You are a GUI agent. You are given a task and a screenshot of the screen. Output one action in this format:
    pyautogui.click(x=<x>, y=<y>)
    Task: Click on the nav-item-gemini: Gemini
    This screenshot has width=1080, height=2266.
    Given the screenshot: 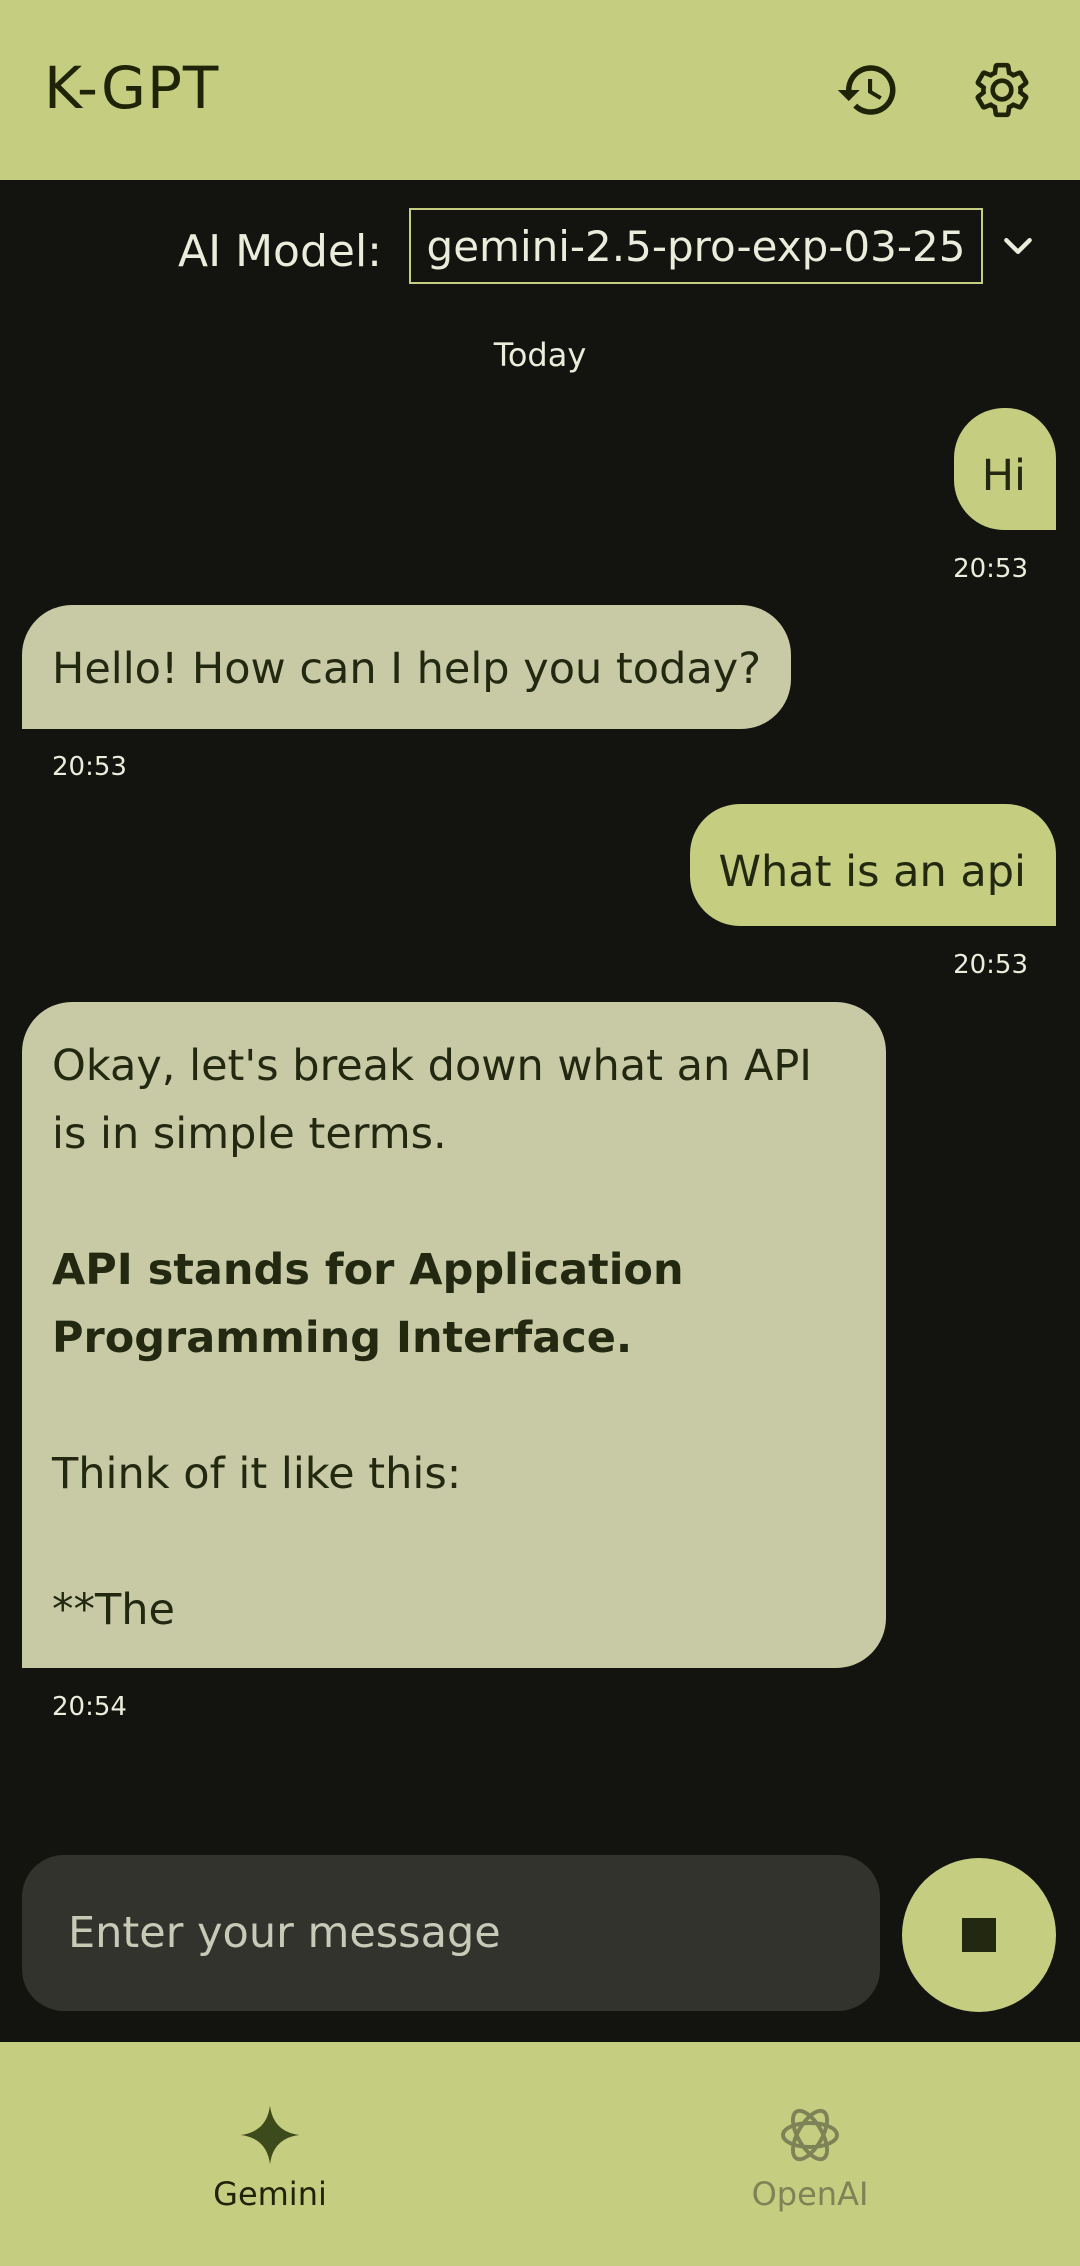 What is the action you would take?
    pyautogui.click(x=270, y=2154)
    